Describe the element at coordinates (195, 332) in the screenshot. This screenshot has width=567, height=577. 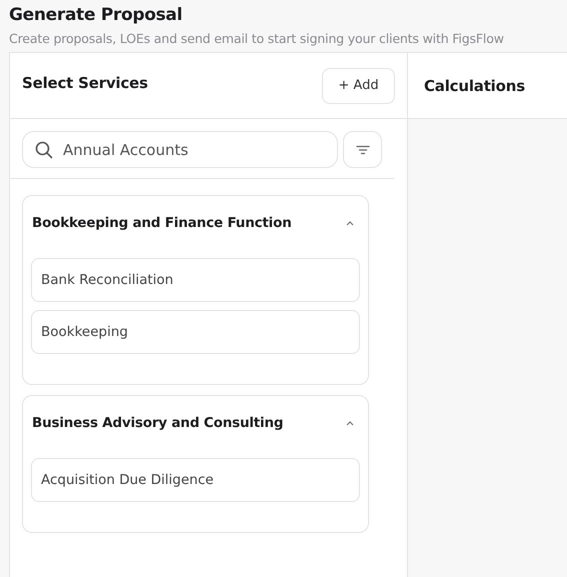
I see `service-item: Bookkeeping` at that location.